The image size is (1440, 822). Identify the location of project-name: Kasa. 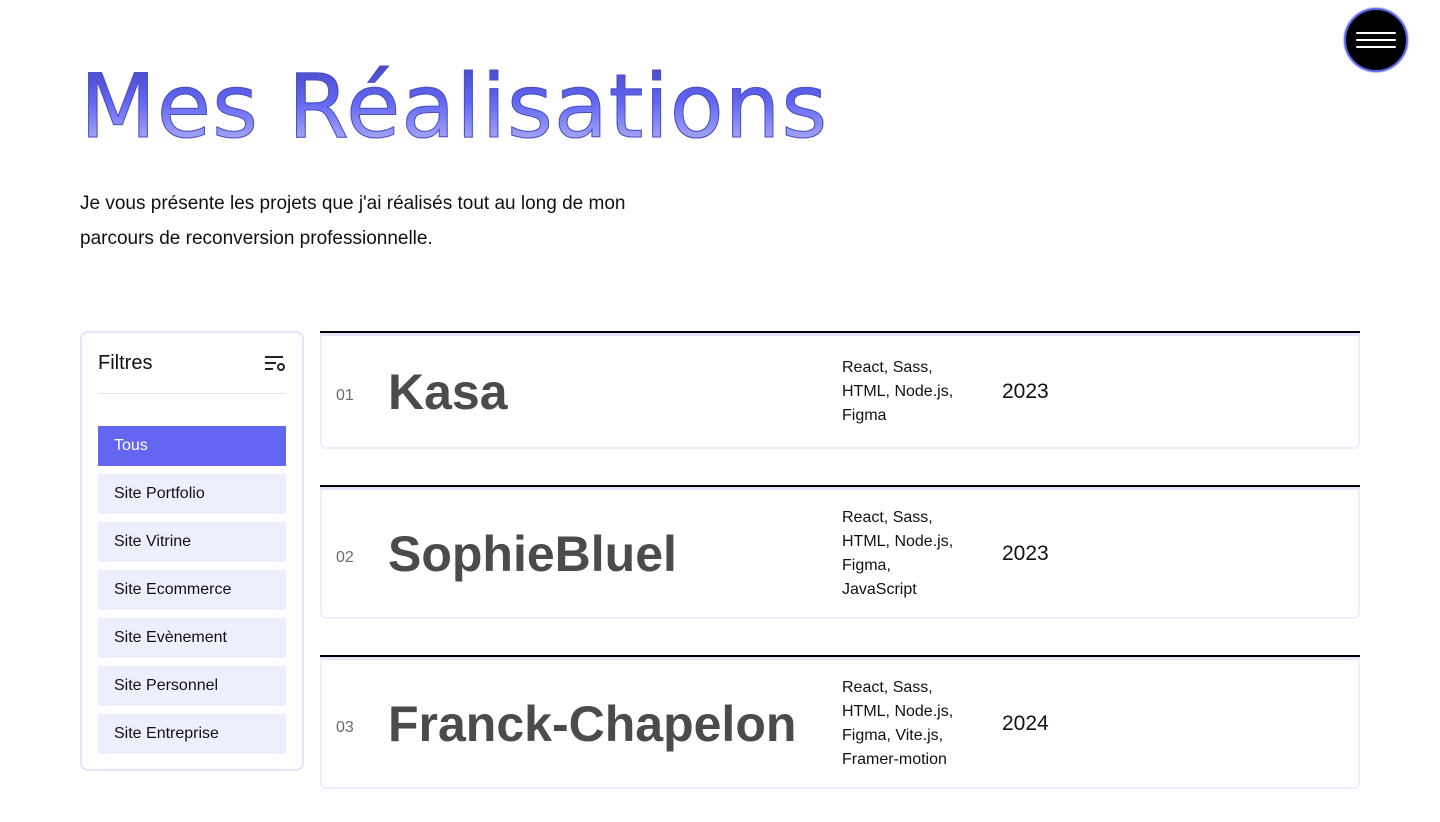
(615, 392).